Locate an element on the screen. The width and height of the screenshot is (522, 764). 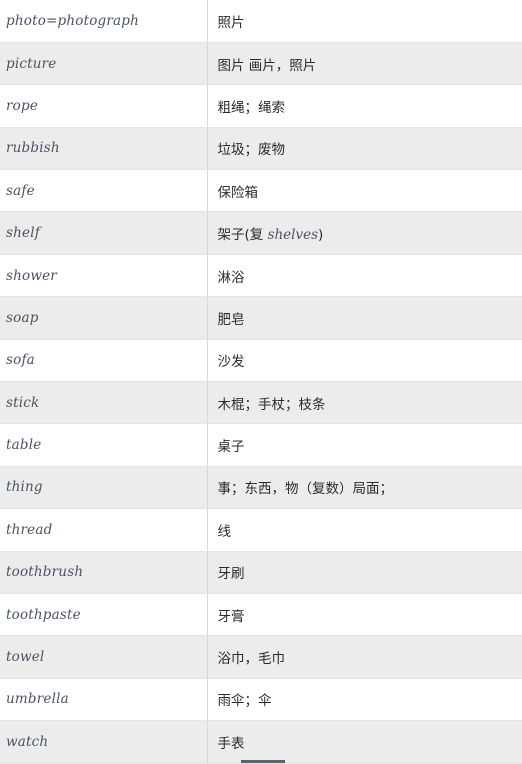
english-term-cell: shower is located at coordinates (104, 276).